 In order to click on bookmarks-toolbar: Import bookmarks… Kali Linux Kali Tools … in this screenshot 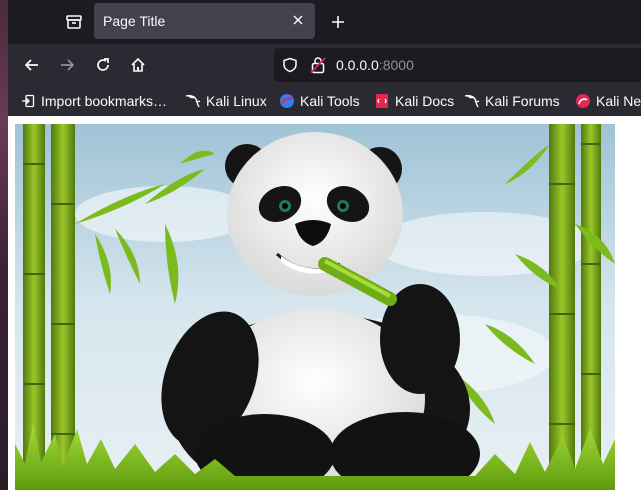, I will do `click(324, 101)`.